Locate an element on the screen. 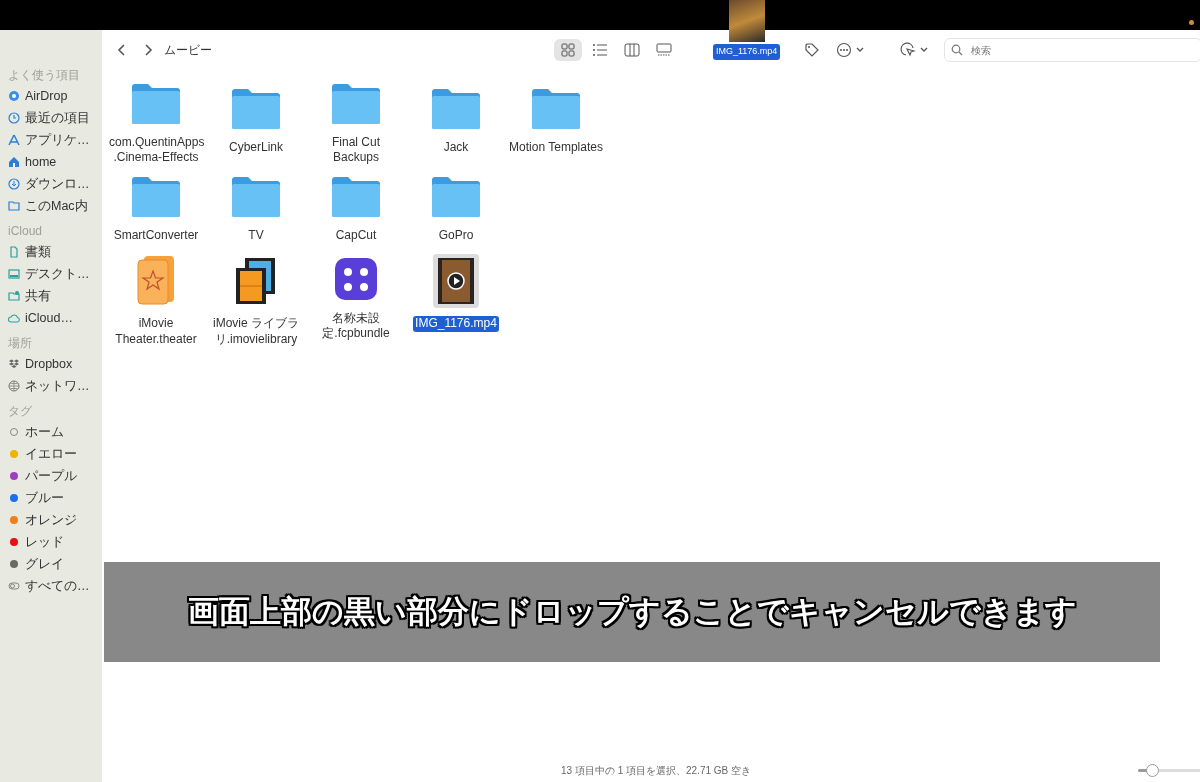 The width and height of the screenshot is (1200, 782). sidebar-item: AirDrop is located at coordinates (53, 96).